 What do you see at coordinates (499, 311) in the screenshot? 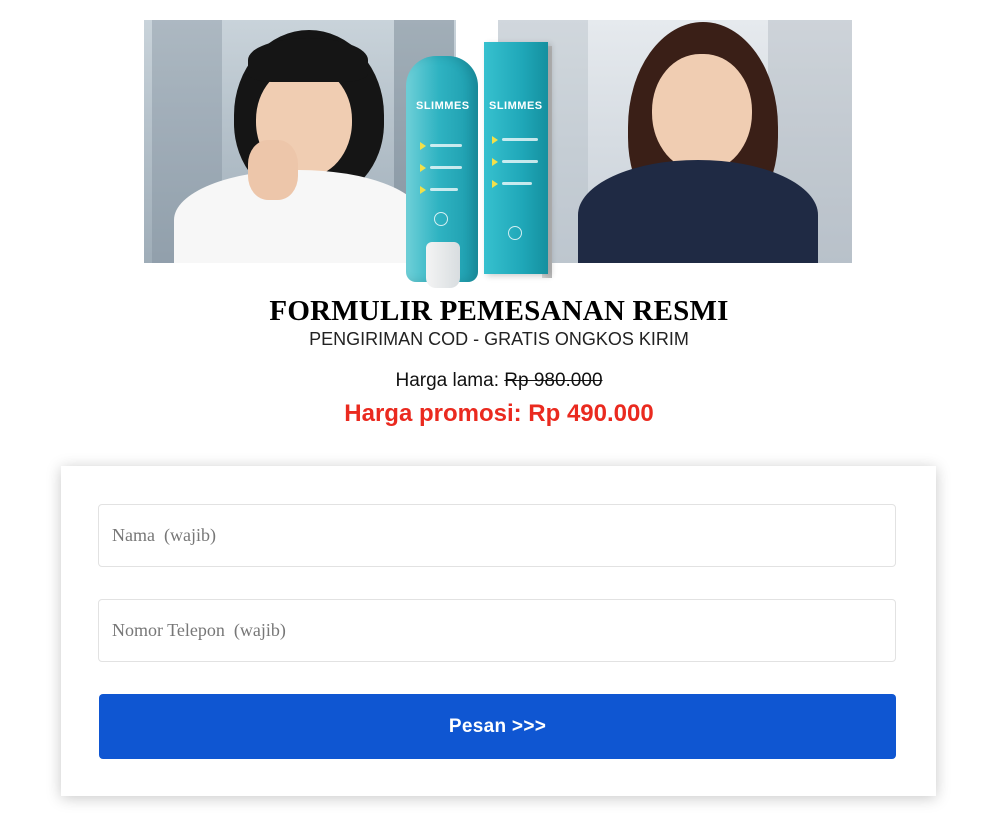
I see `page-title: FORMULIR PEMESANAN RESMI` at bounding box center [499, 311].